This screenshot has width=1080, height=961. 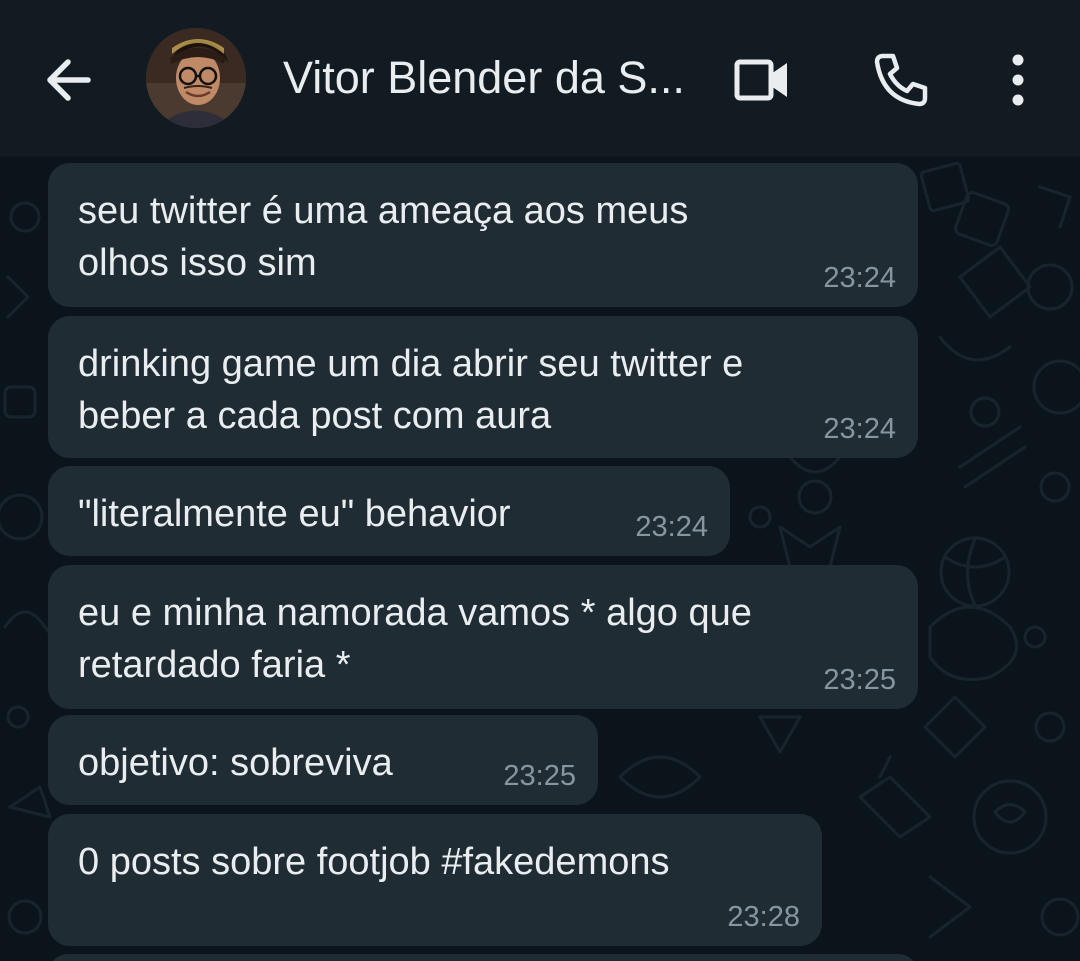 I want to click on avatar-photo, so click(x=196, y=78).